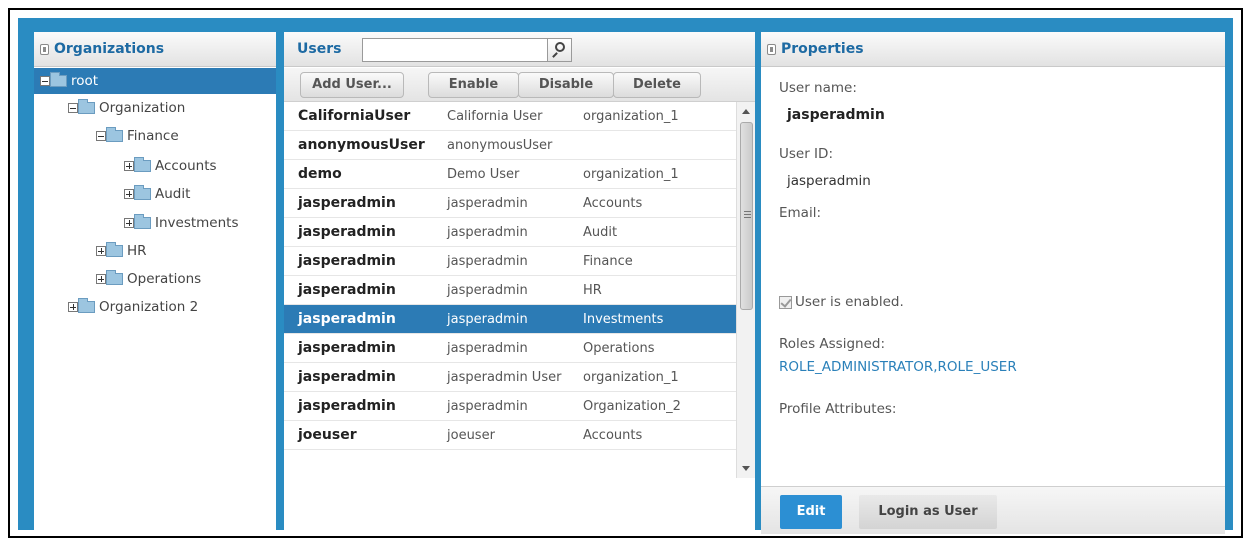 Image resolution: width=1250 pixels, height=540 pixels. I want to click on login-as-user-button: Login as User, so click(928, 512).